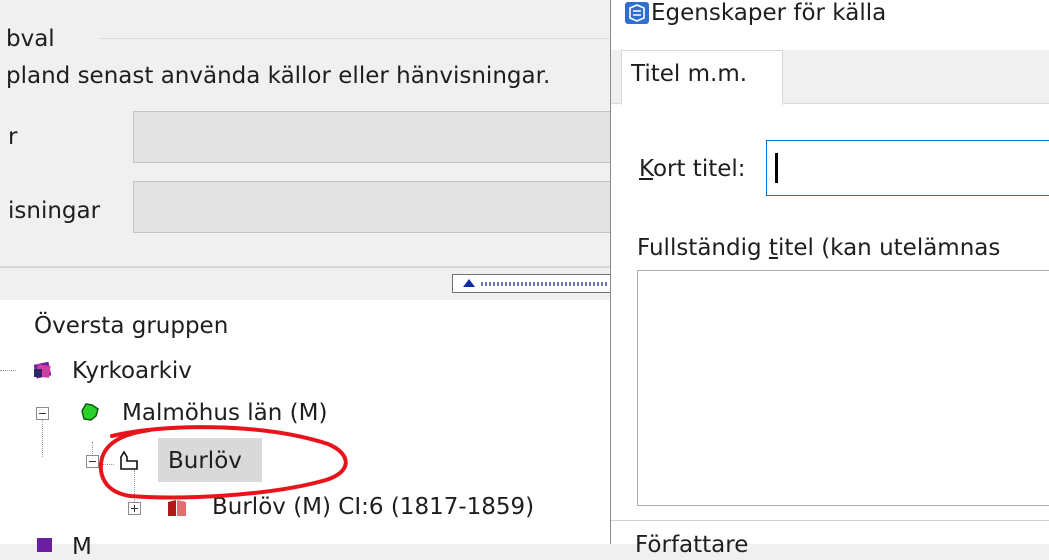 The image size is (1049, 560). What do you see at coordinates (830, 520) in the screenshot?
I see `section-divider` at bounding box center [830, 520].